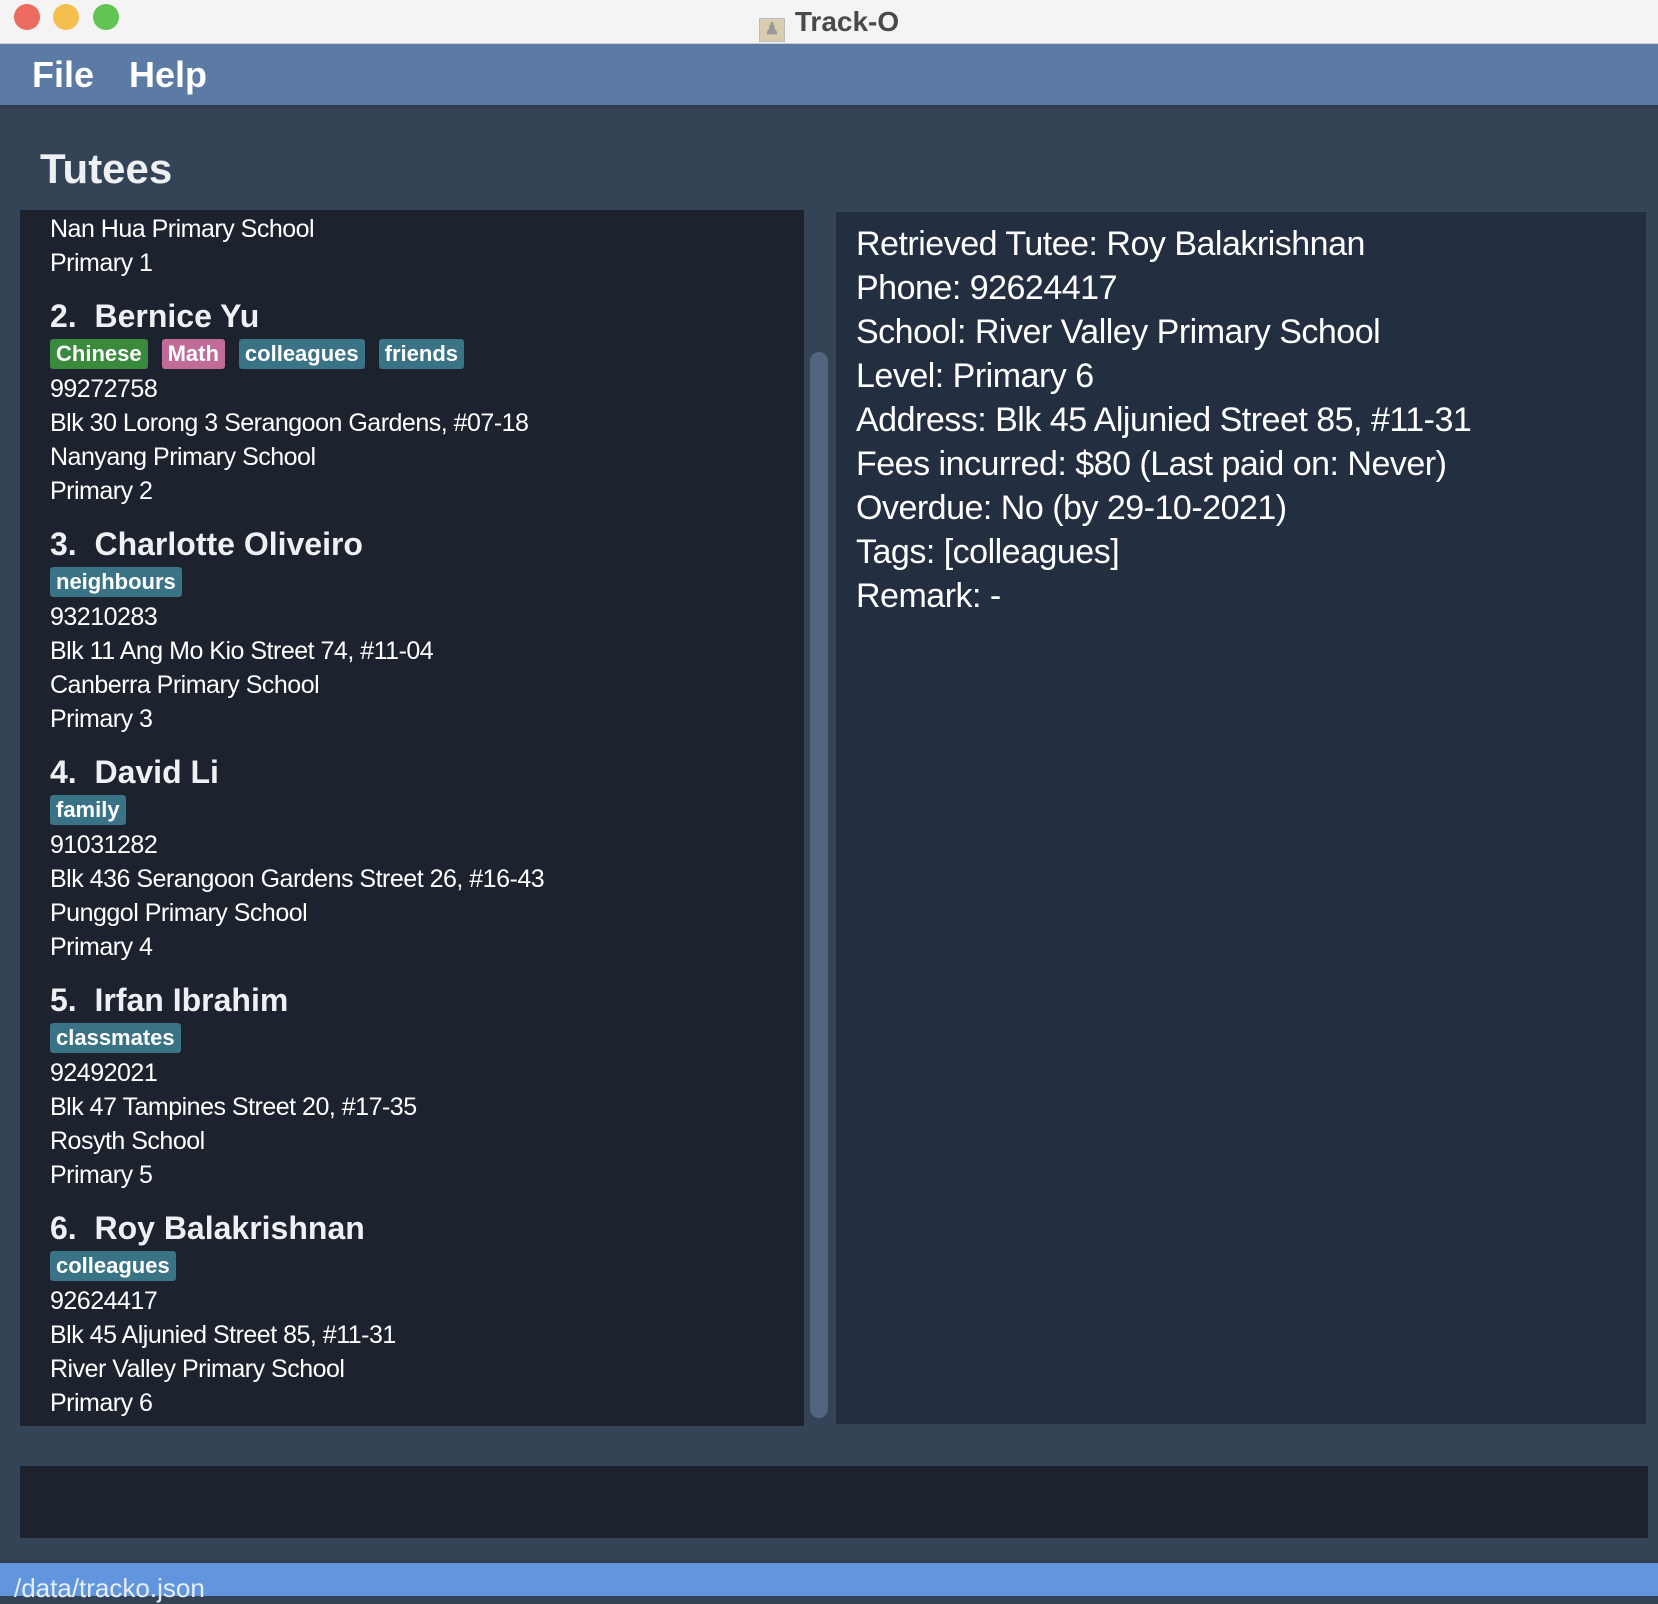  I want to click on title-bar: ♟ Track-O, so click(829, 22).